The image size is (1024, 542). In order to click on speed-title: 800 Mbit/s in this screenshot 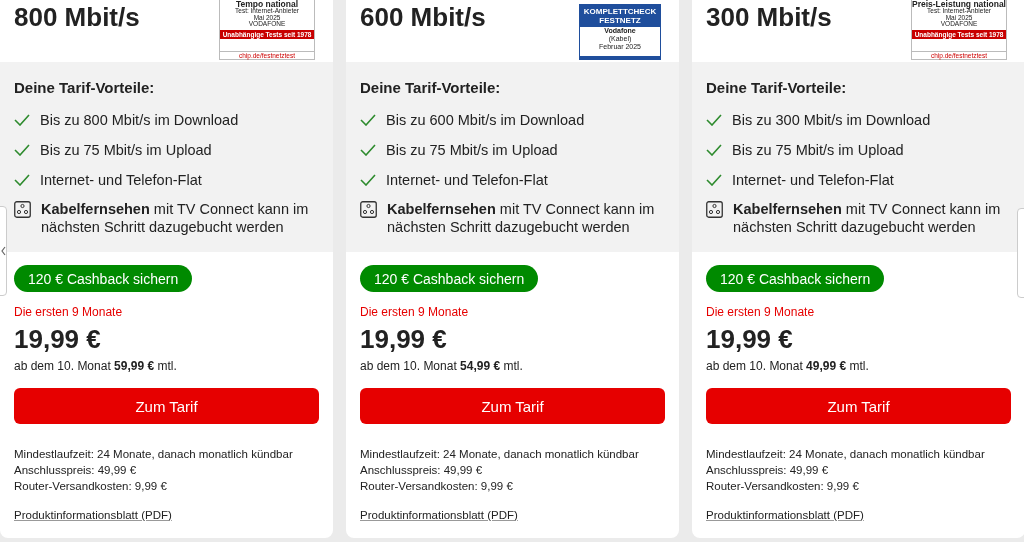, I will do `click(77, 17)`.